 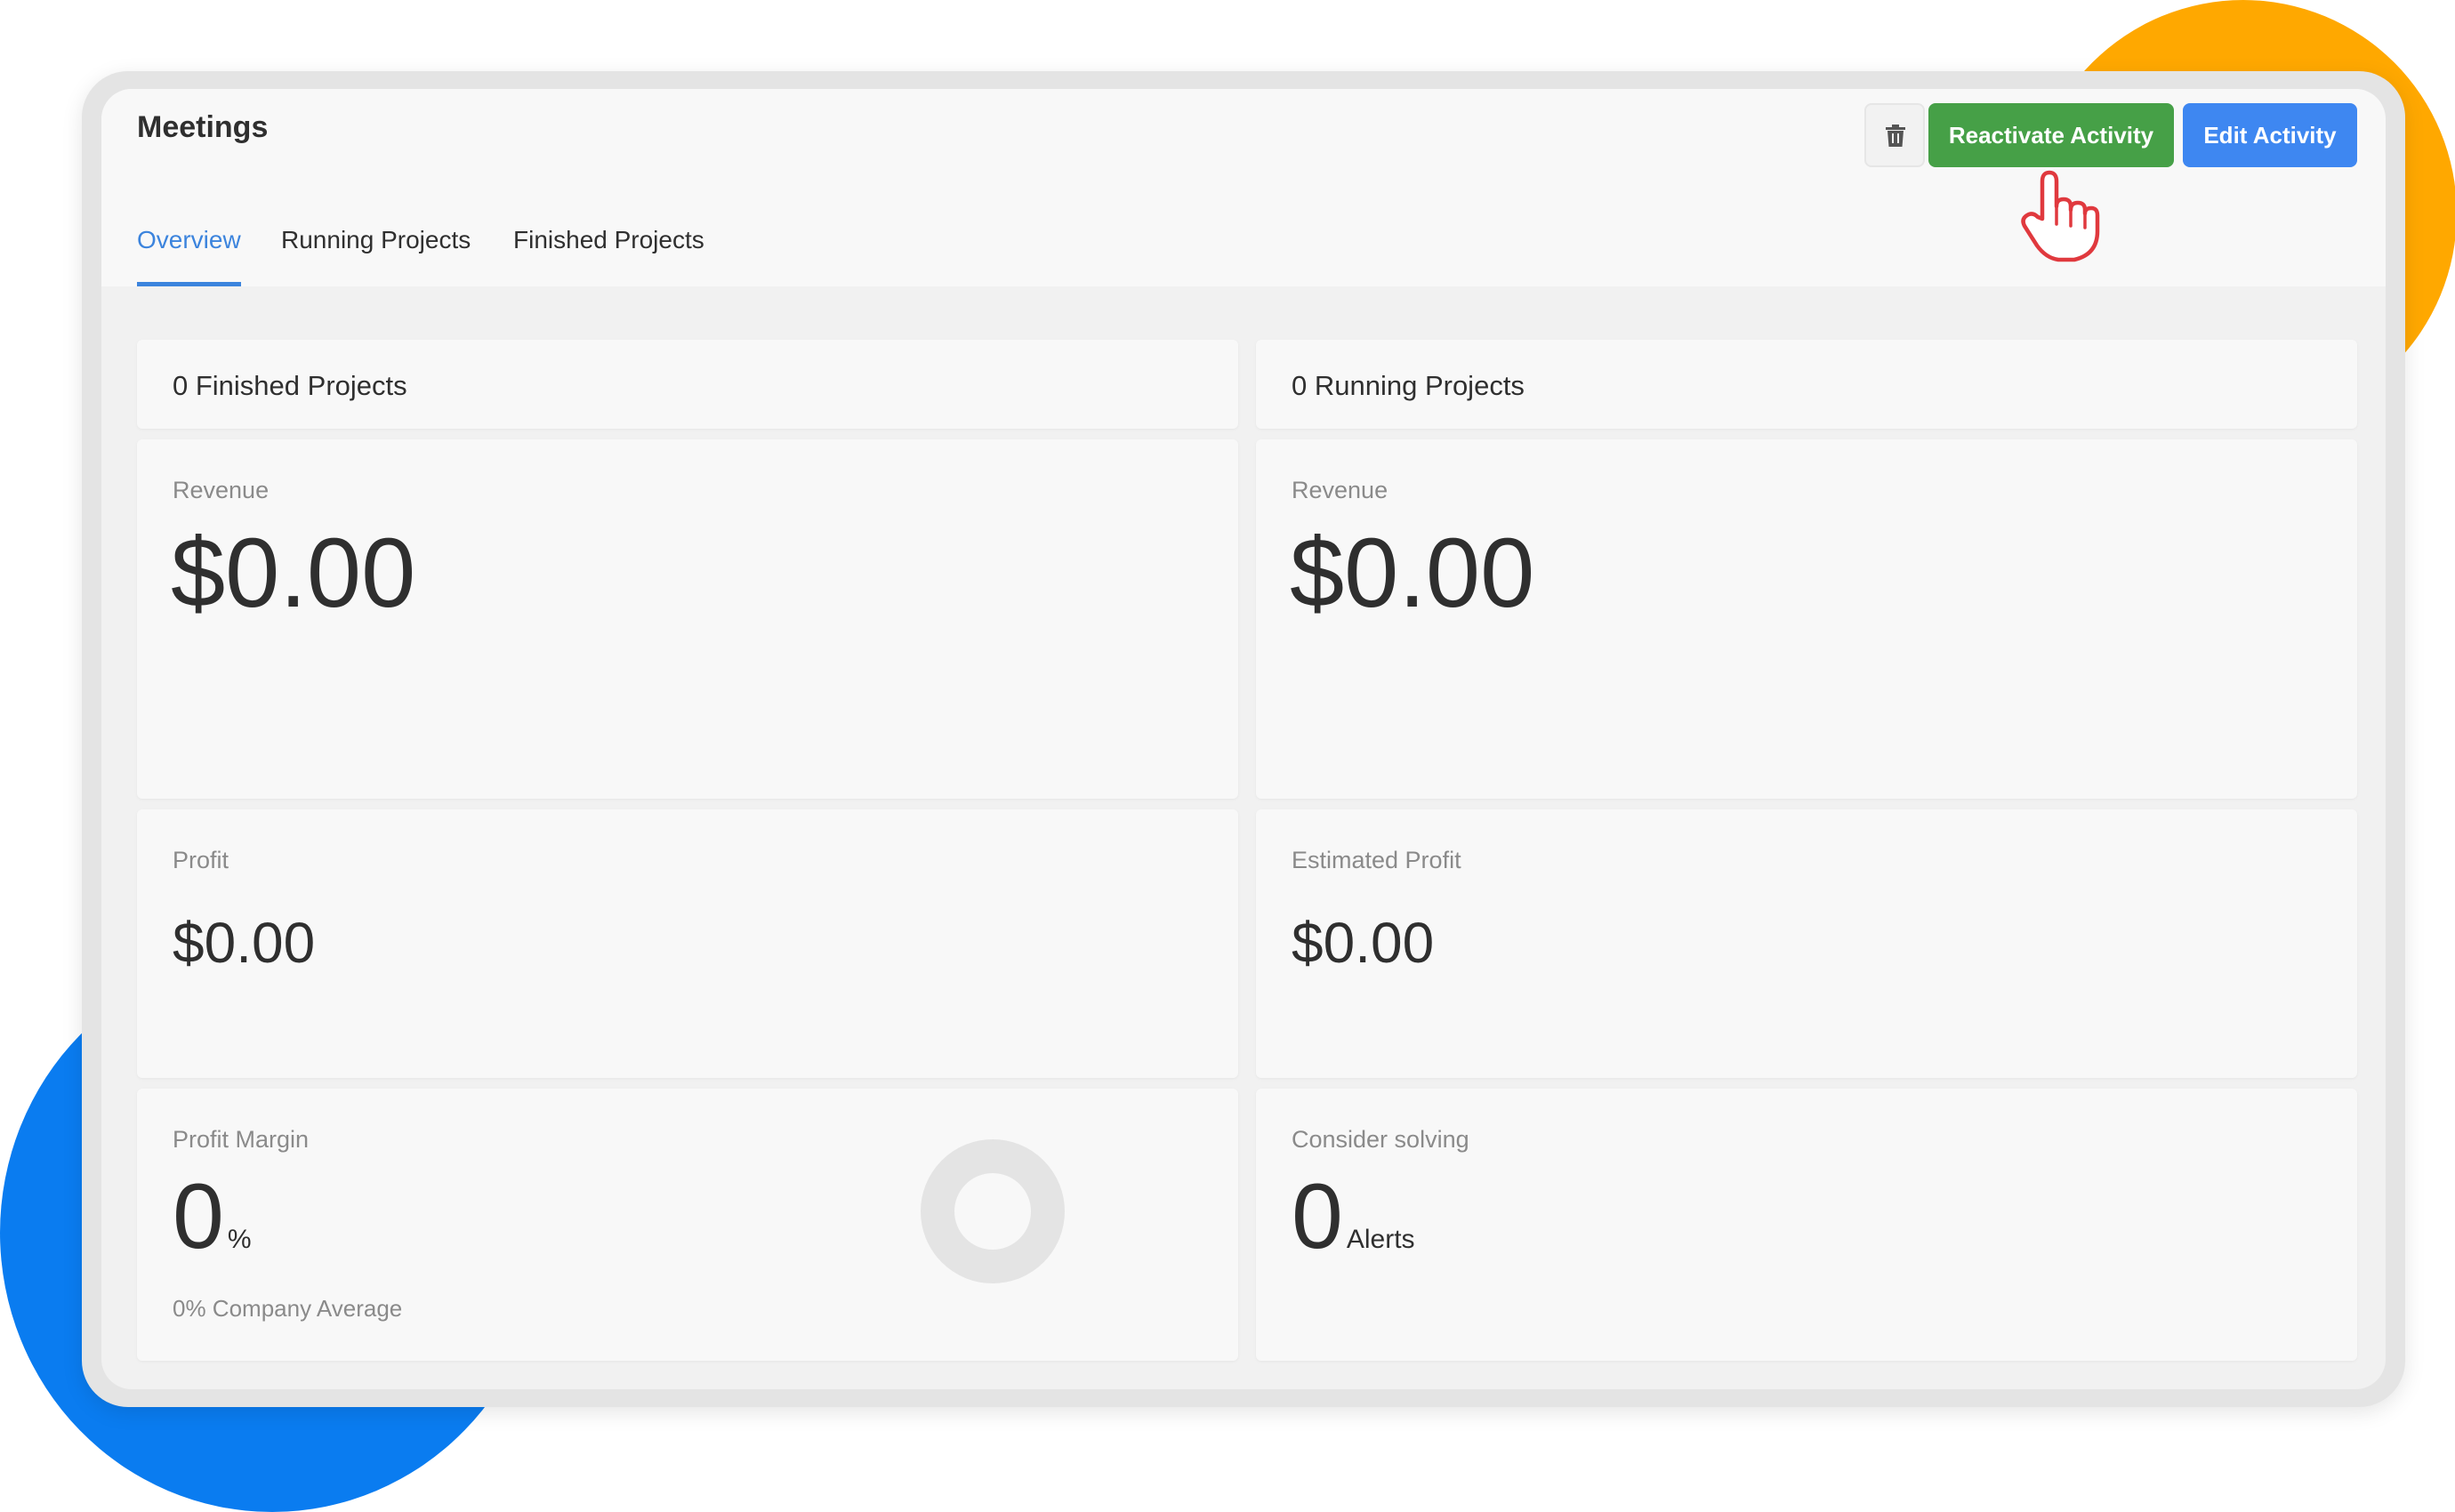 What do you see at coordinates (1363, 943) in the screenshot?
I see `estimated-profit-value: $0.00` at bounding box center [1363, 943].